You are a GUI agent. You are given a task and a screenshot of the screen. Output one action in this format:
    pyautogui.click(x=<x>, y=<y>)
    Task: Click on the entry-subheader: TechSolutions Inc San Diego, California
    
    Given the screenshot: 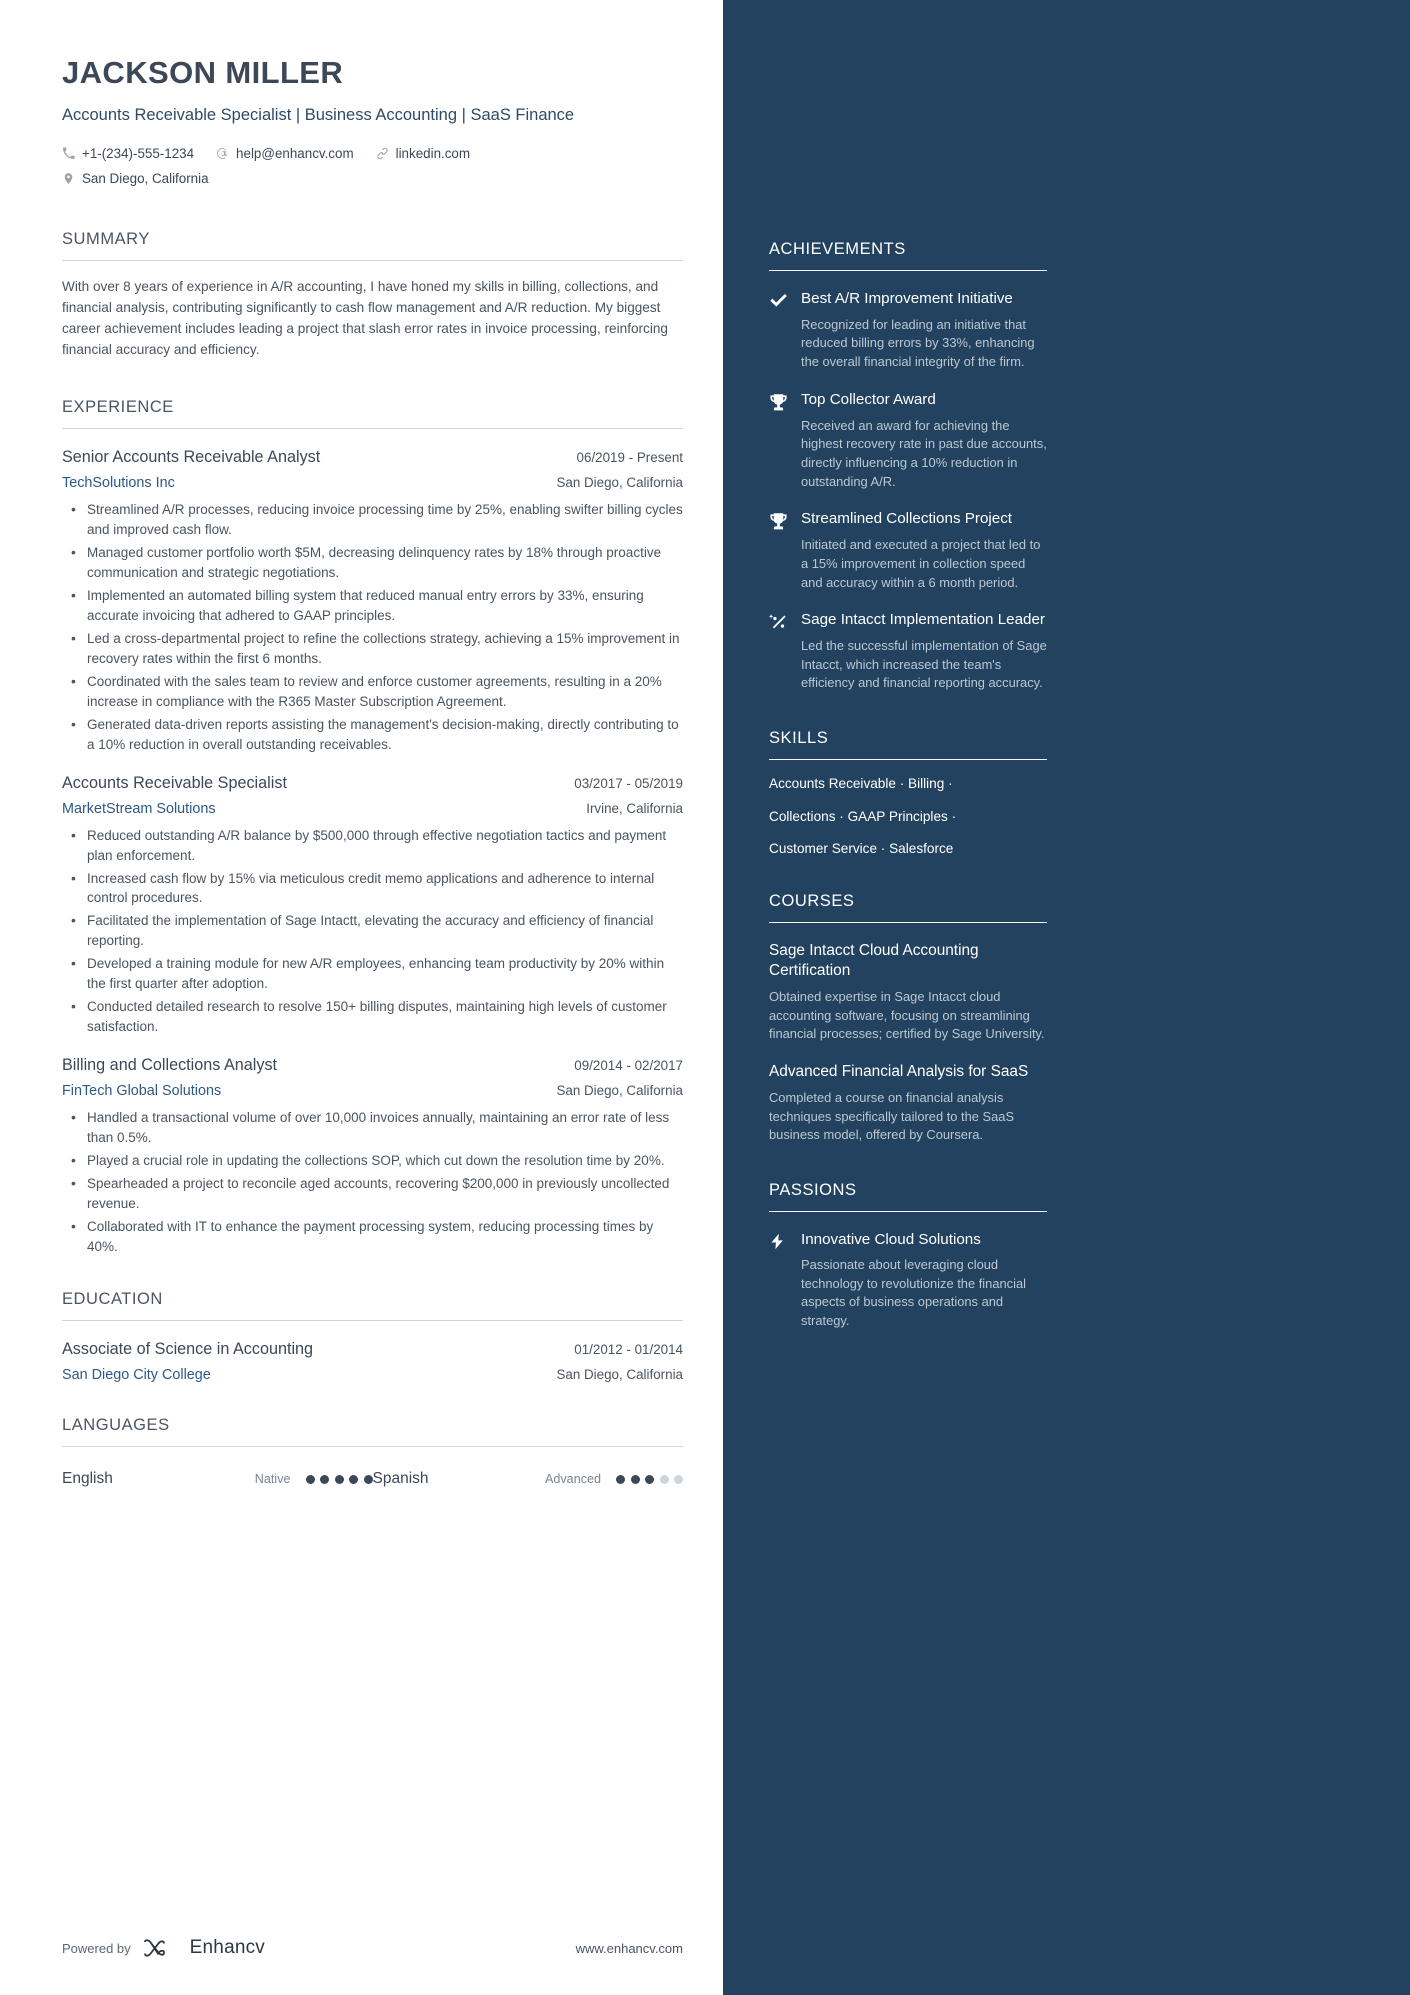 What is the action you would take?
    pyautogui.click(x=372, y=483)
    